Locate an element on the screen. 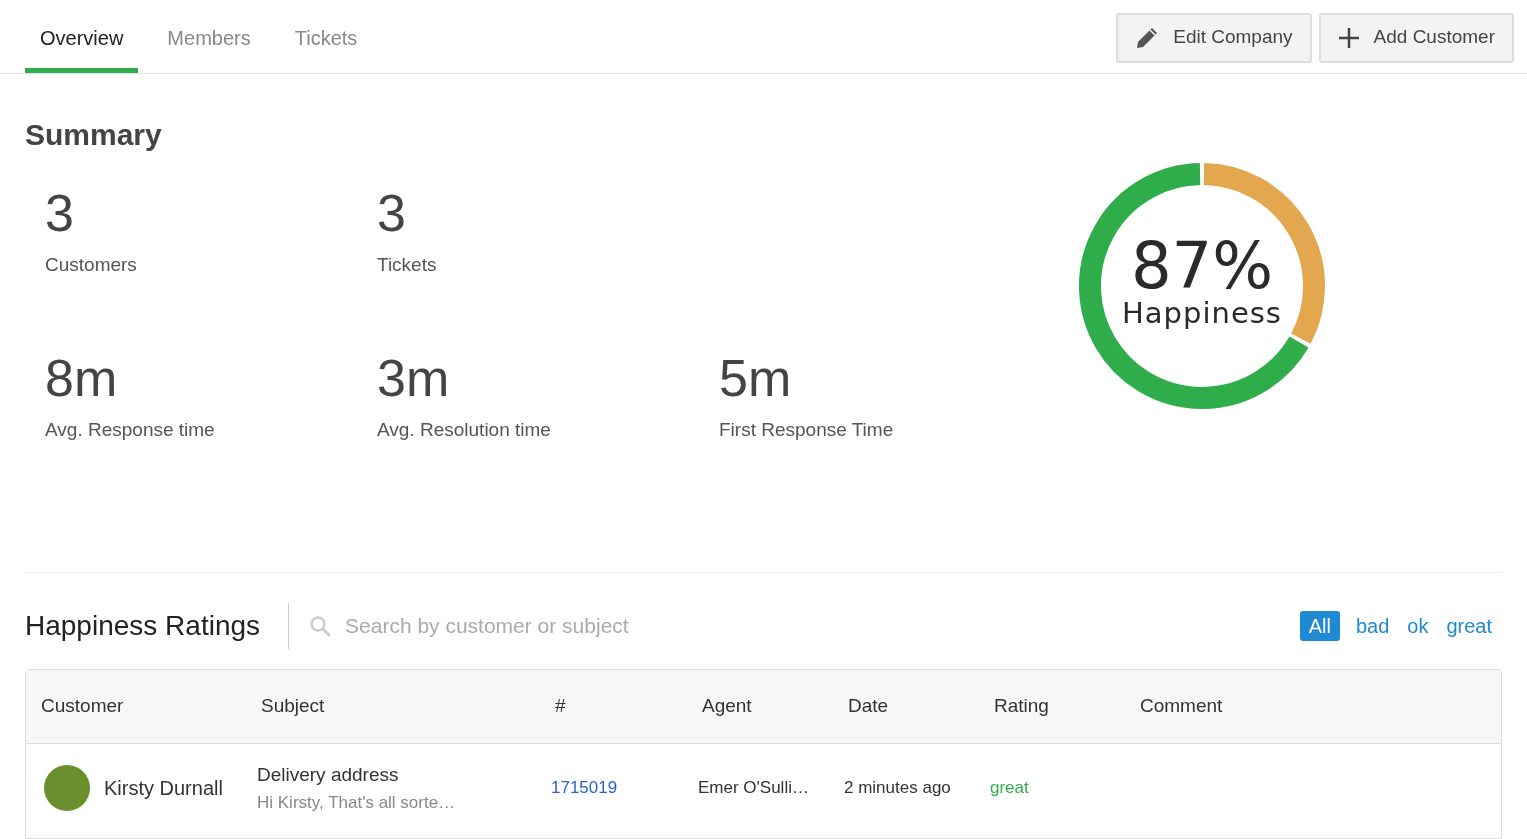 This screenshot has height=839, width=1527. stat-label: Tickets is located at coordinates (407, 265).